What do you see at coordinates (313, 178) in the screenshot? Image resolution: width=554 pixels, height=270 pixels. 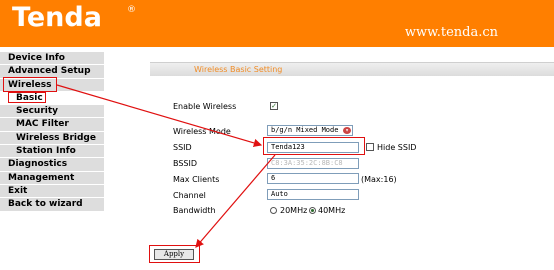 I see `max-clients-input: 6` at bounding box center [313, 178].